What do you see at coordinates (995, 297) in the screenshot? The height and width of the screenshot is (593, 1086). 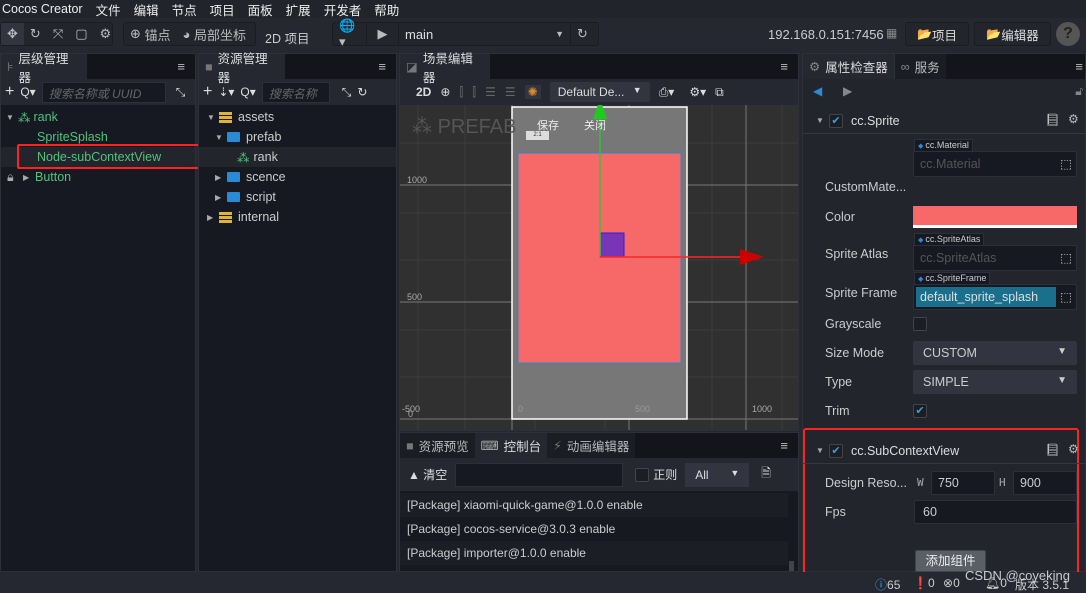 I see `sprite-frame-field: default_sprite_splash ⬚` at bounding box center [995, 297].